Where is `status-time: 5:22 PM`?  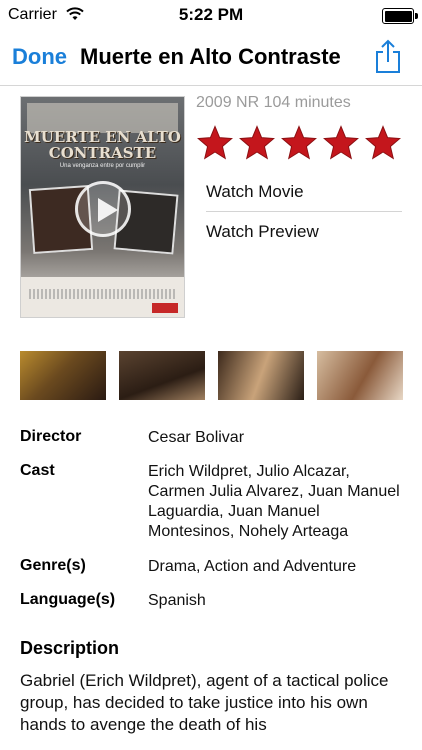
status-time: 5:22 PM is located at coordinates (211, 14).